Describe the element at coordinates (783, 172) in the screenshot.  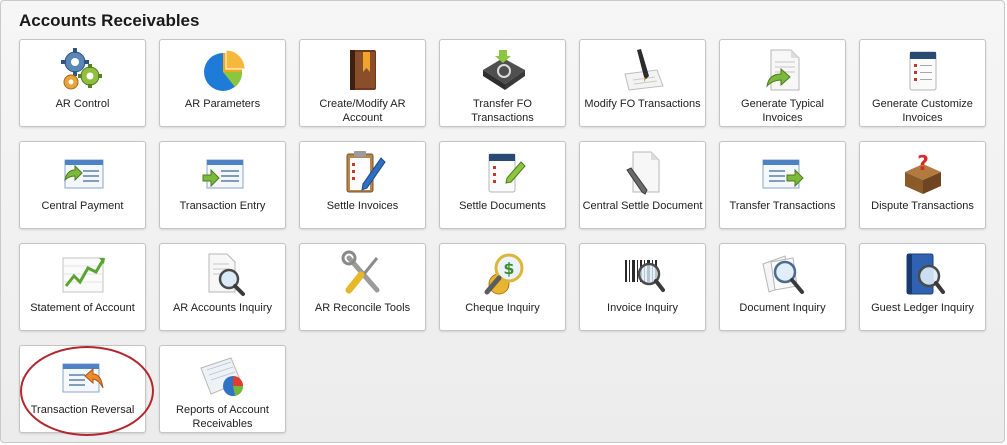
I see `window-transfer-icon` at that location.